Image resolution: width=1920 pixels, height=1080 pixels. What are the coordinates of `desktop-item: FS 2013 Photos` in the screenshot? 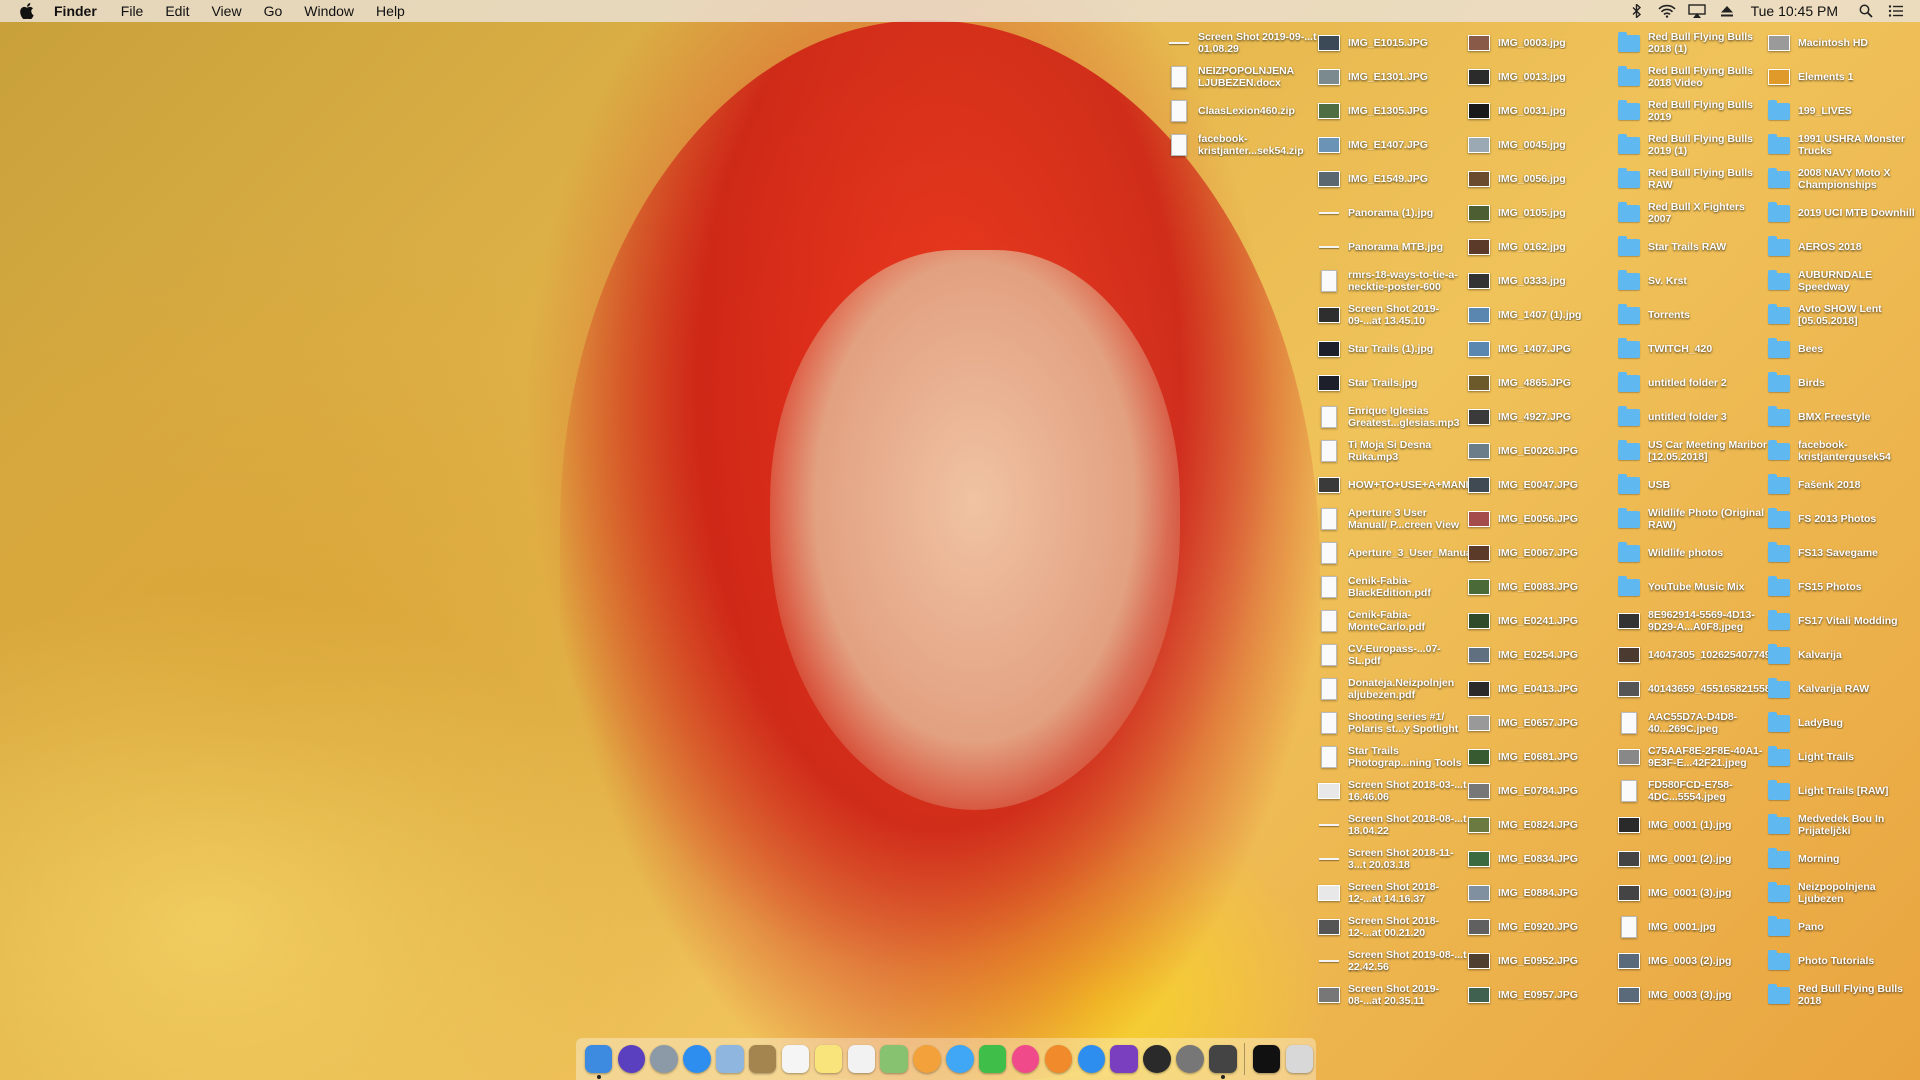 It's located at (1843, 519).